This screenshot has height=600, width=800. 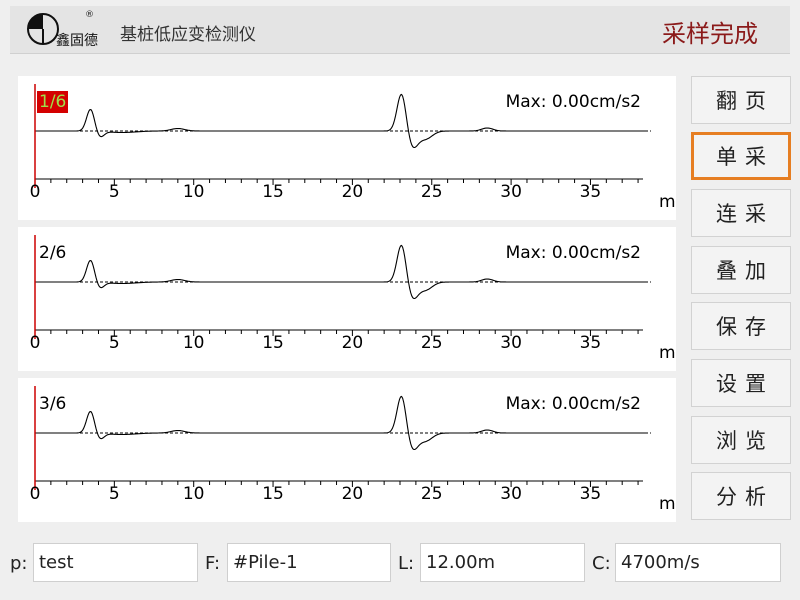 I want to click on save-button: 保存, so click(x=741, y=326).